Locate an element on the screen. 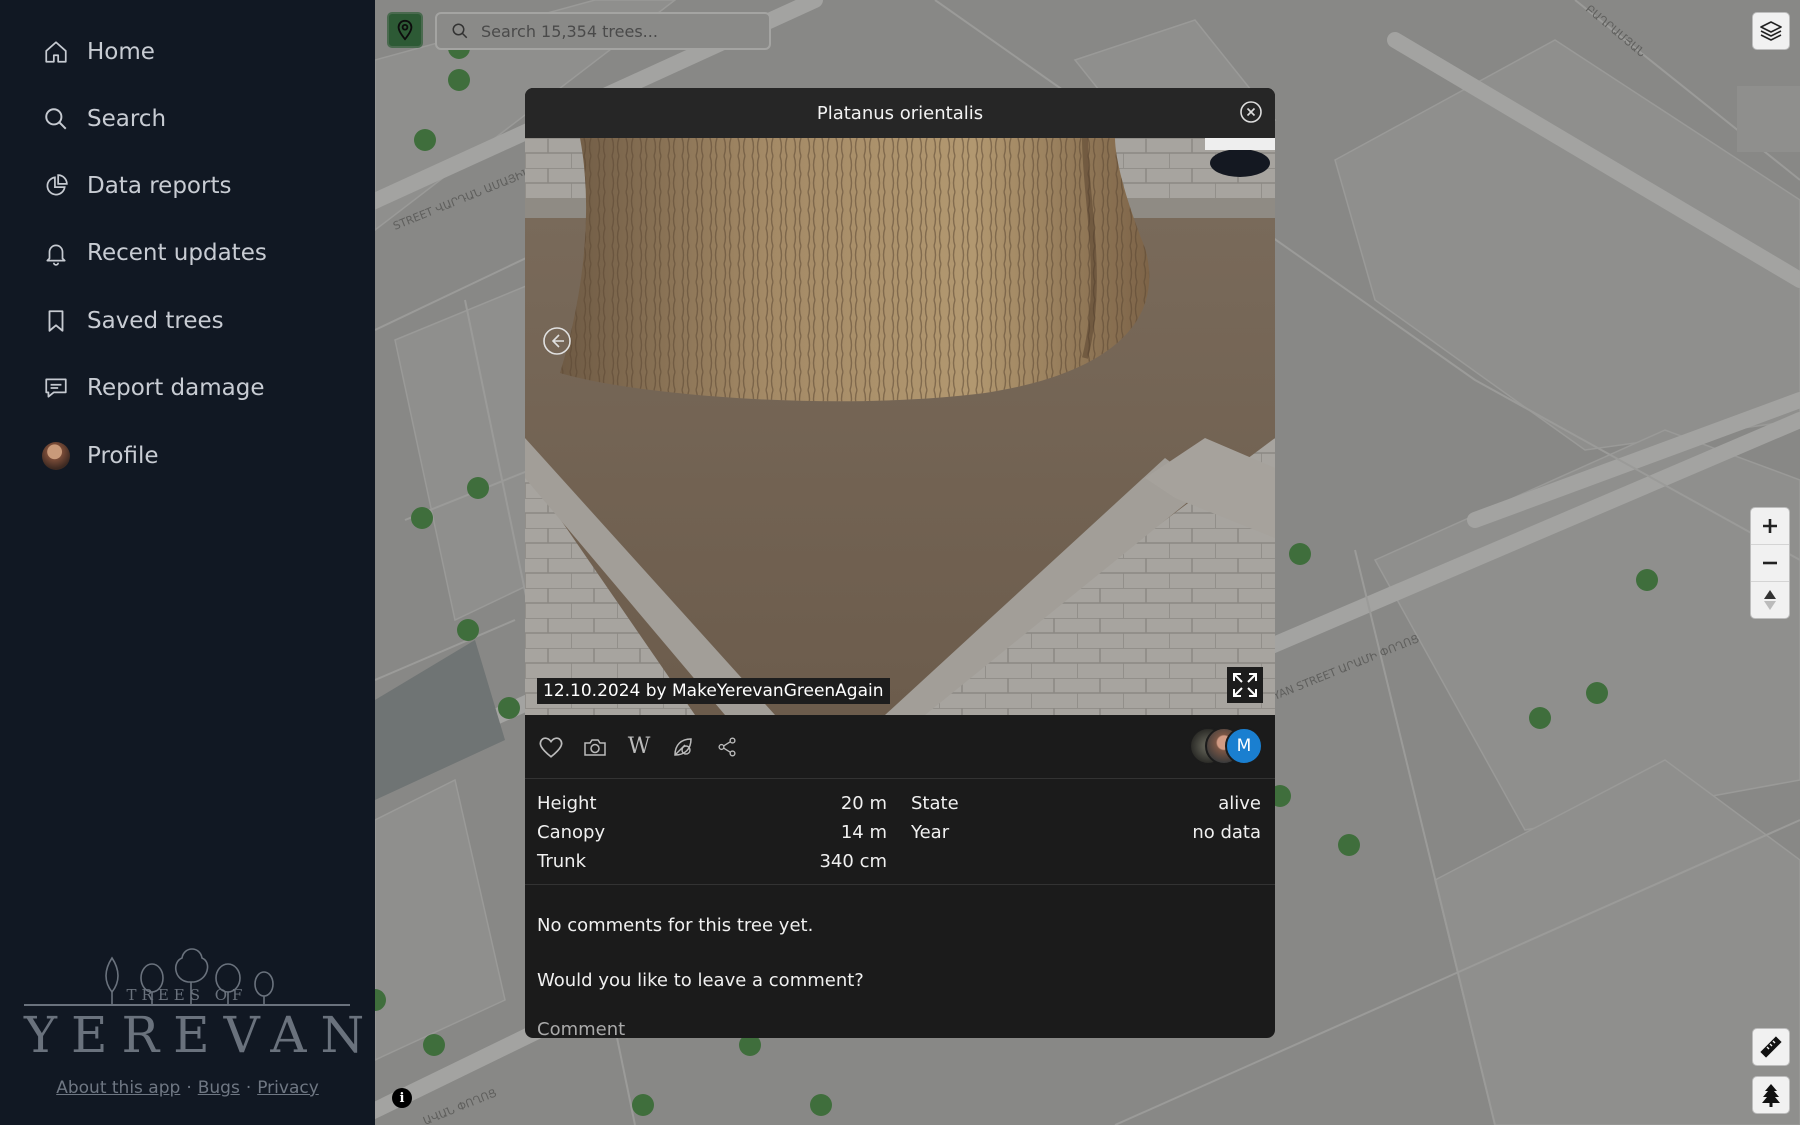  trees-of-yerevan-logo: TREES OF YEREVAN is located at coordinates (194, 992).